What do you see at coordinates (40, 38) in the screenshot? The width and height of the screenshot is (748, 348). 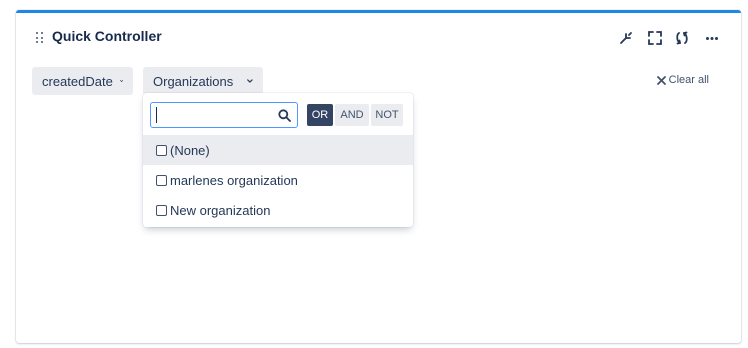 I see `drag-handle-icon` at bounding box center [40, 38].